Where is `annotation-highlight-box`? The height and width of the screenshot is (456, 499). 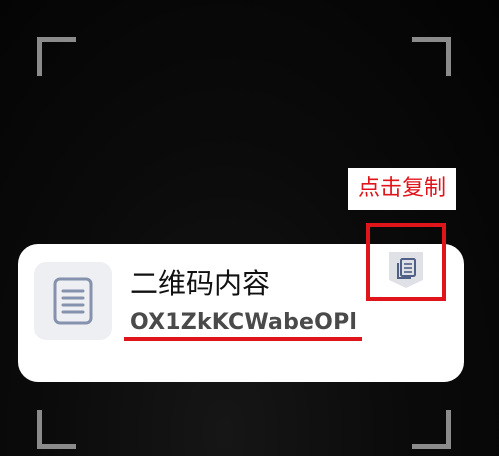
annotation-highlight-box is located at coordinates (406, 262).